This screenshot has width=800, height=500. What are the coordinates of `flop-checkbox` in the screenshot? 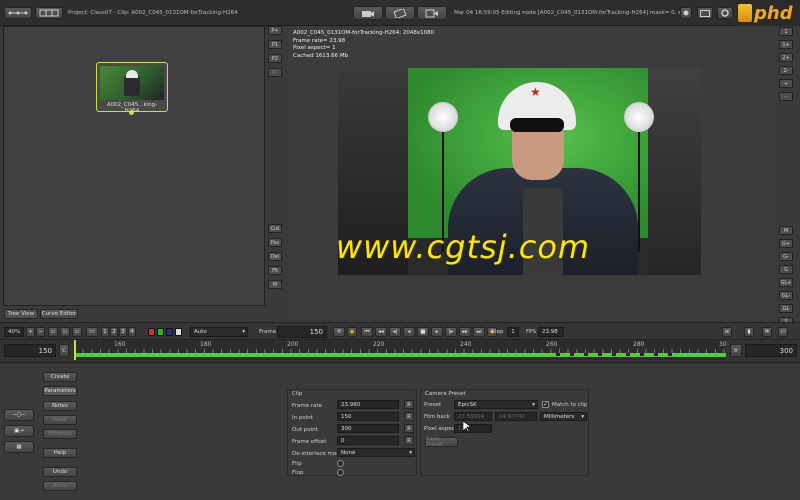 It's located at (340, 472).